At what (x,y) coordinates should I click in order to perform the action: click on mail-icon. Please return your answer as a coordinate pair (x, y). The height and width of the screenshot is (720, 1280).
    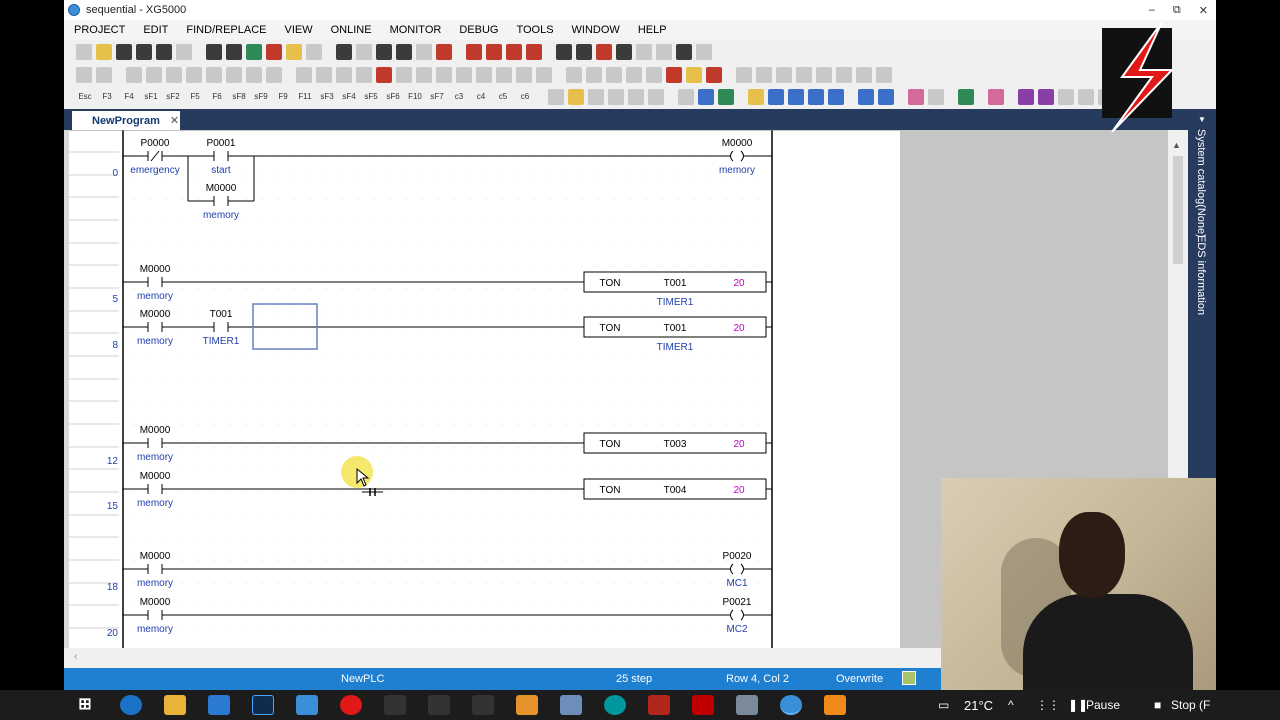
    Looking at the image, I should click on (219, 705).